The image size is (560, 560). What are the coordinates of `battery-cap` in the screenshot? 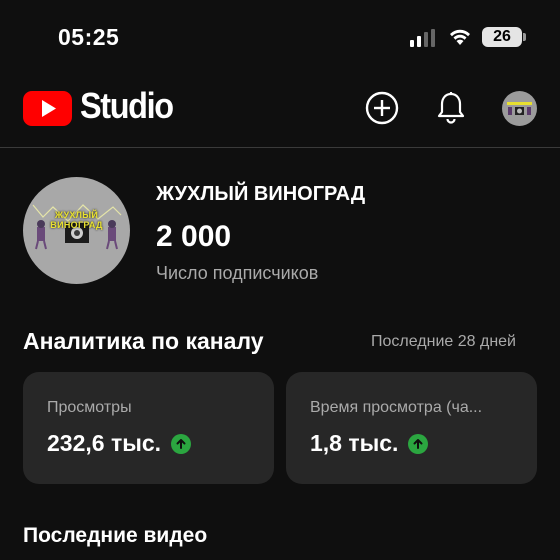 It's located at (524, 37).